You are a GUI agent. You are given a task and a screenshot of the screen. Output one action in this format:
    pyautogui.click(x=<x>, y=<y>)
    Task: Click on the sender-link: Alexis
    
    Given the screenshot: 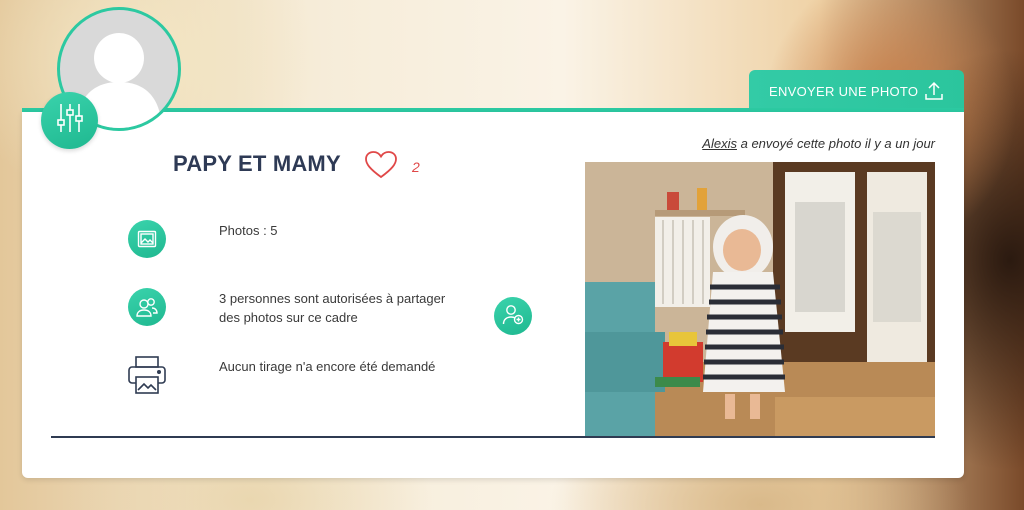 What is the action you would take?
    pyautogui.click(x=719, y=143)
    